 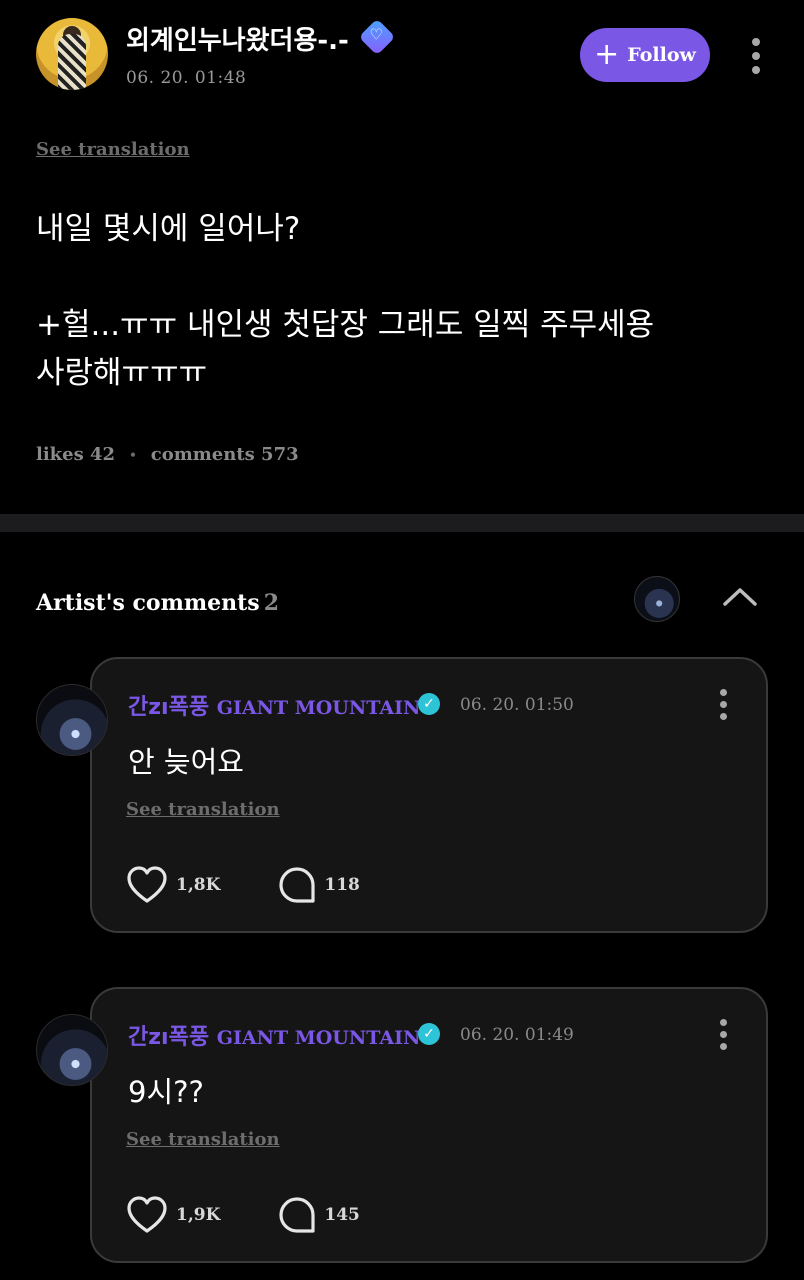 What do you see at coordinates (661, 55) in the screenshot?
I see `follow-label: Follow` at bounding box center [661, 55].